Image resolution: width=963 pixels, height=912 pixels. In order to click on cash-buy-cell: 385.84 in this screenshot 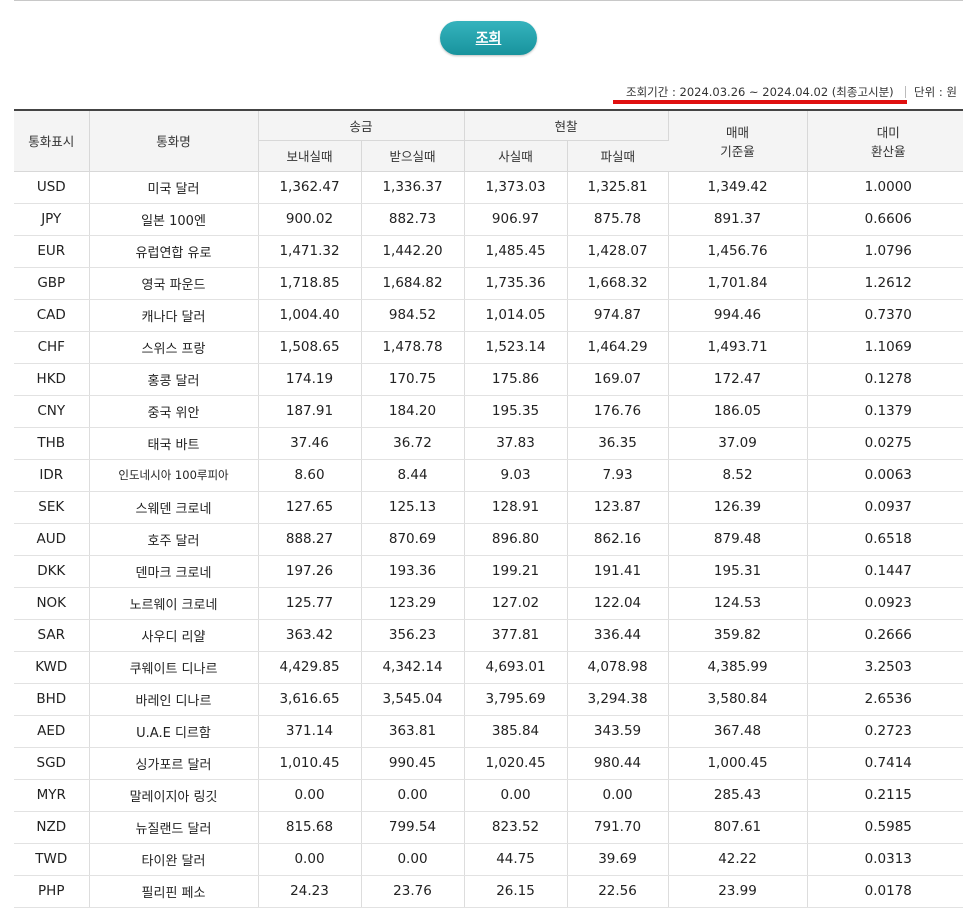, I will do `click(516, 731)`.